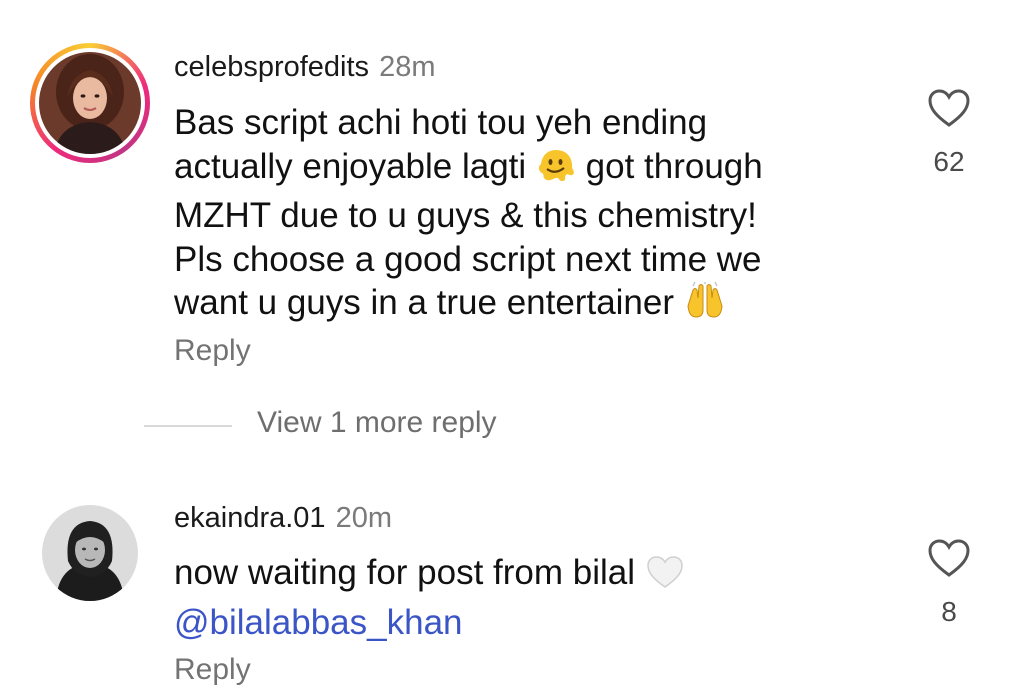 The height and width of the screenshot is (696, 1024). I want to click on story-ring, so click(90, 103).